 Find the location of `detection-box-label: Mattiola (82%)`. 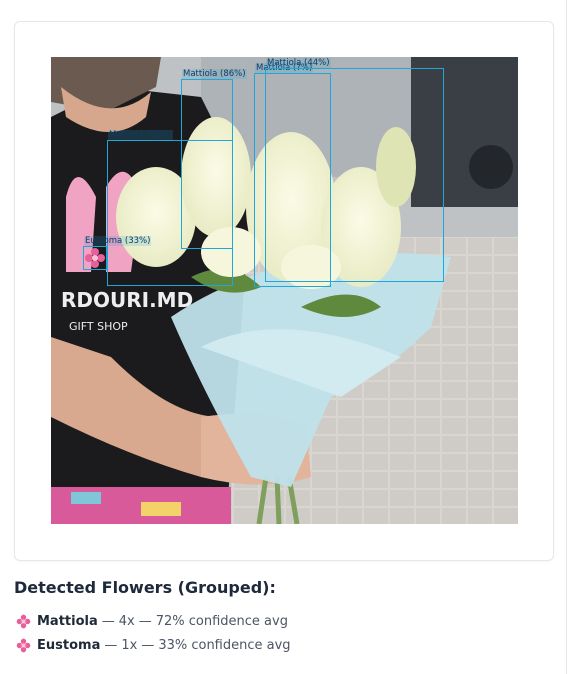

detection-box-label: Mattiola (82%) is located at coordinates (140, 135).